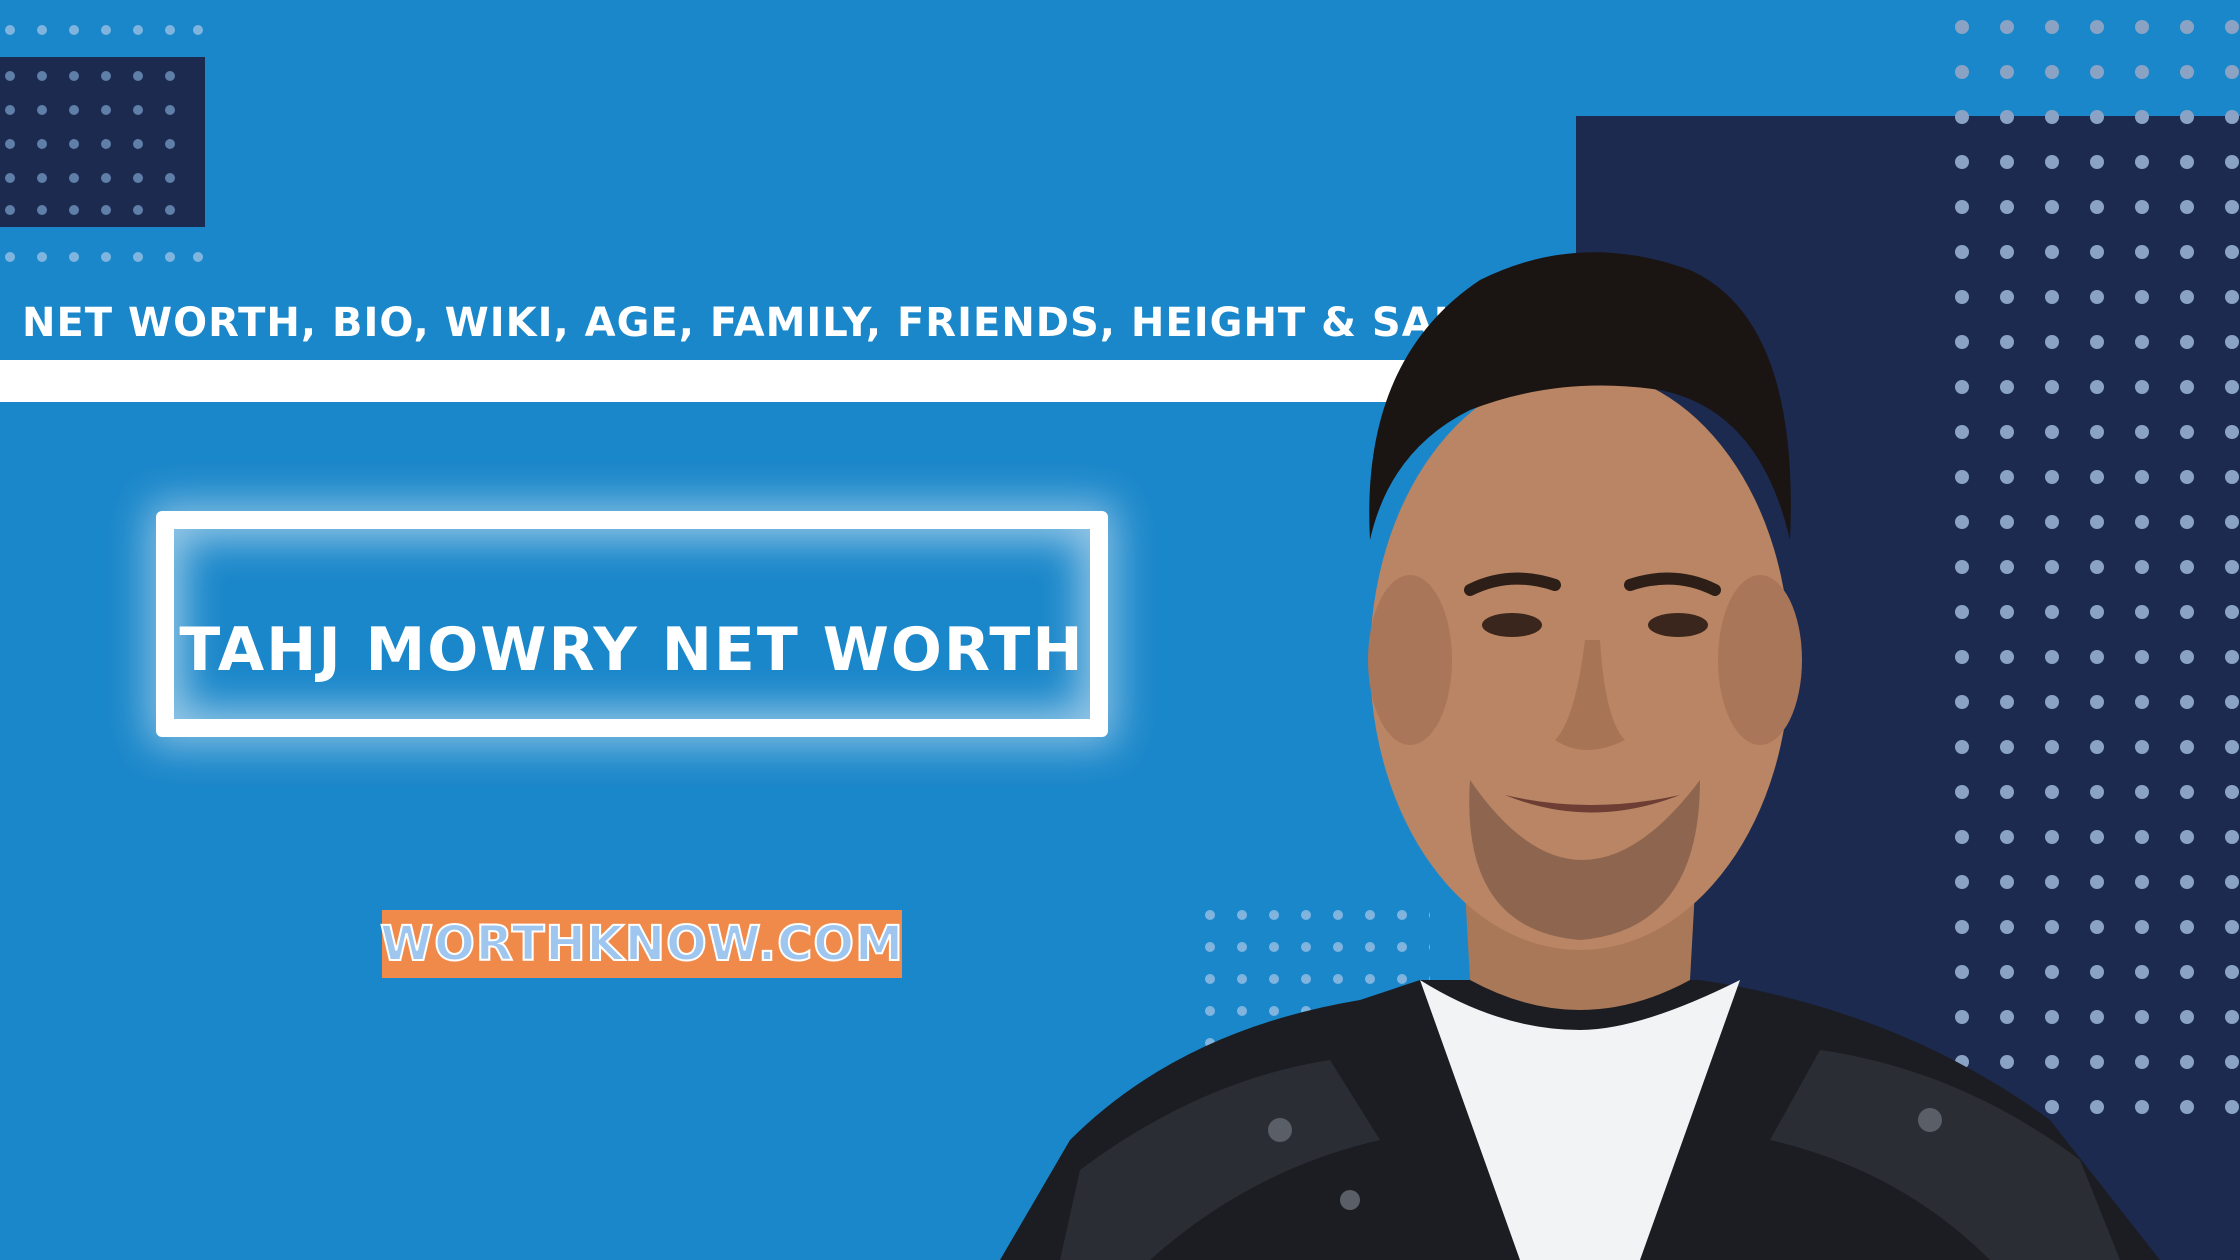 The width and height of the screenshot is (2240, 1260). Describe the element at coordinates (104, 143) in the screenshot. I see `decorative-dots-top-left` at that location.